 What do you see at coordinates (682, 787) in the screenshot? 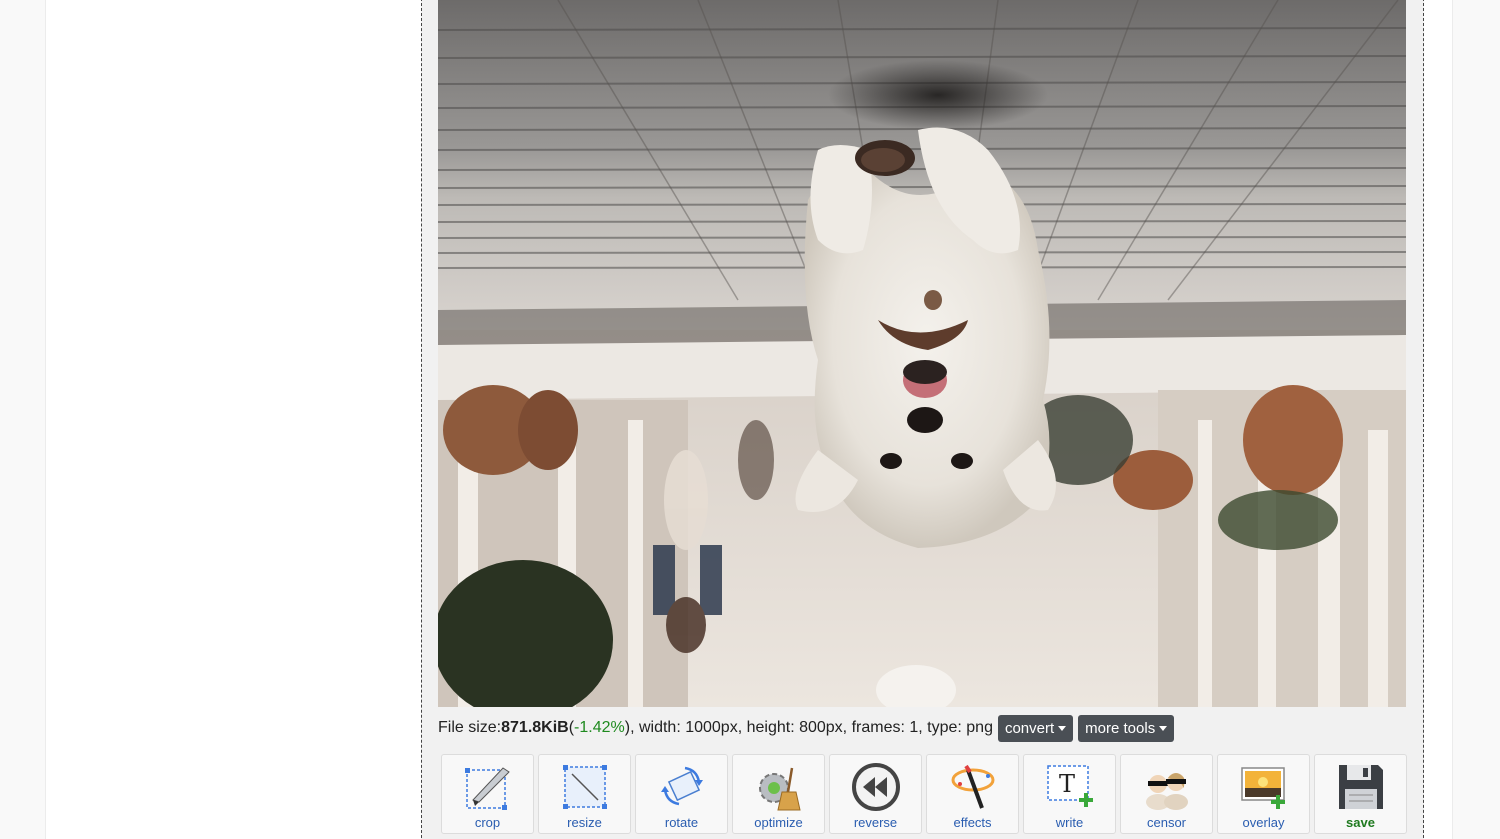
I see `rotate-icon` at bounding box center [682, 787].